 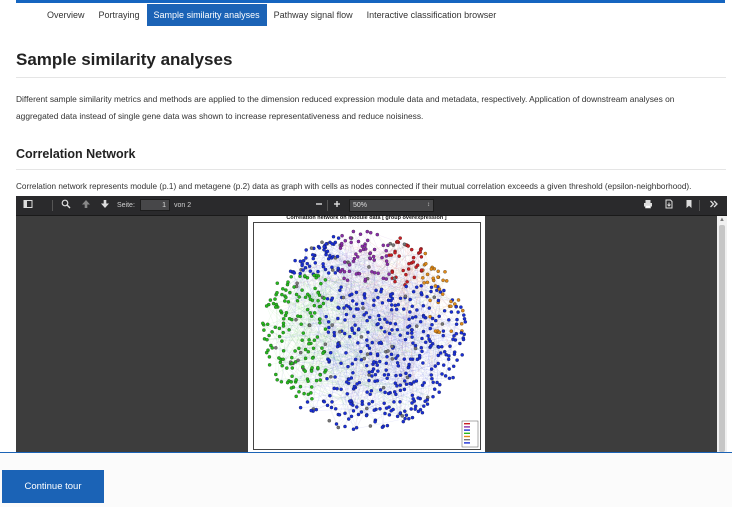 I want to click on title-divider, so click(x=371, y=77).